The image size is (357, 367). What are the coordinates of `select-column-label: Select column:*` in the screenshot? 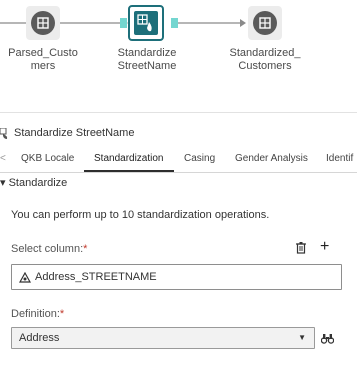 It's located at (49, 249).